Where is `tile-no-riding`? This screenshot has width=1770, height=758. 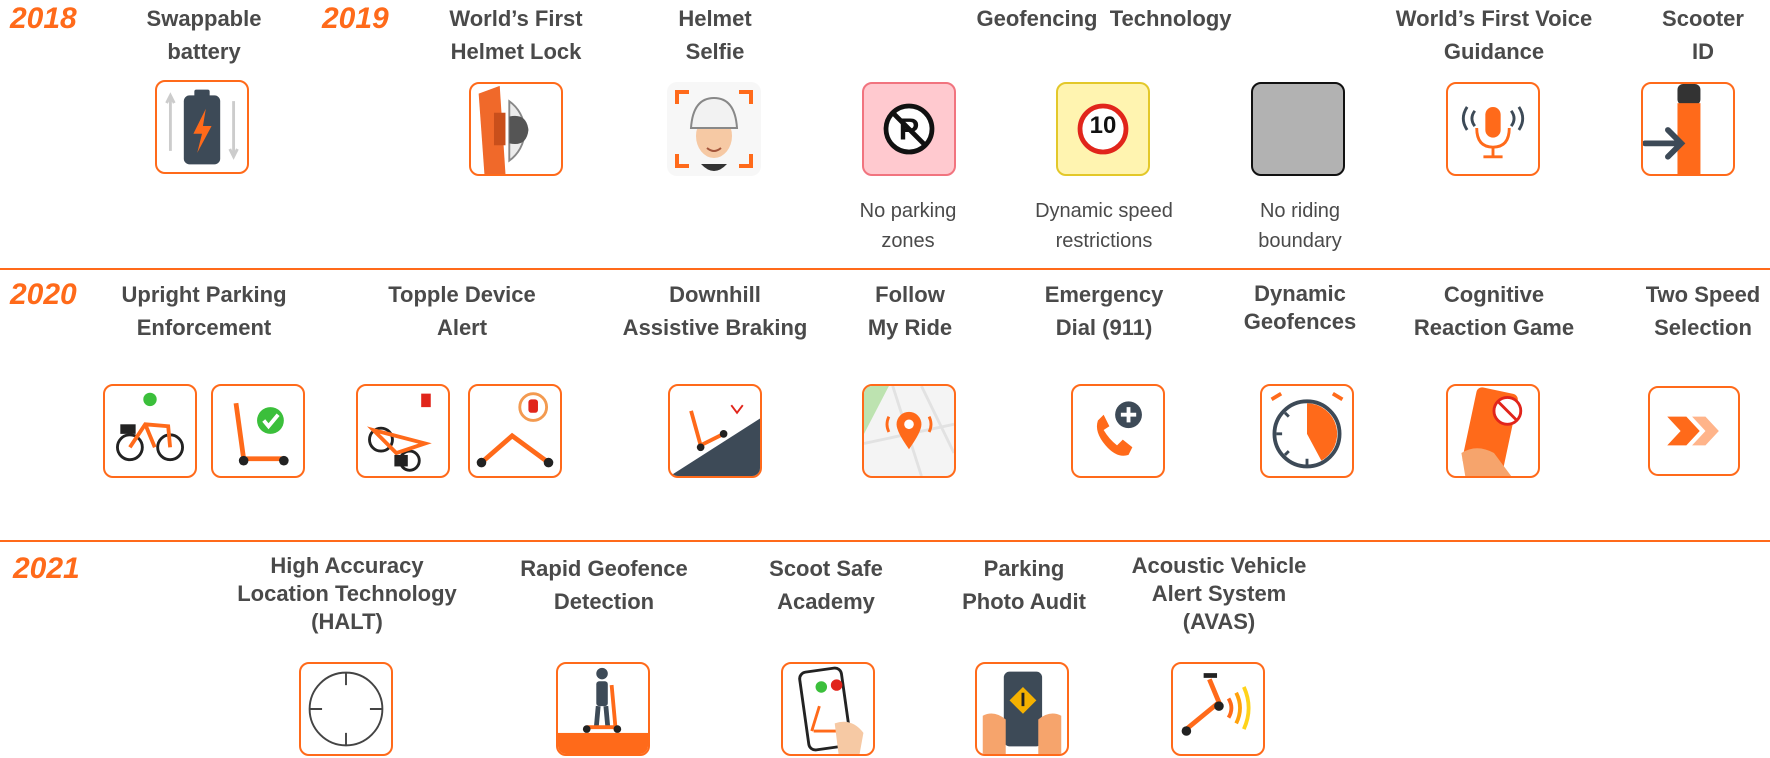
tile-no-riding is located at coordinates (1298, 129).